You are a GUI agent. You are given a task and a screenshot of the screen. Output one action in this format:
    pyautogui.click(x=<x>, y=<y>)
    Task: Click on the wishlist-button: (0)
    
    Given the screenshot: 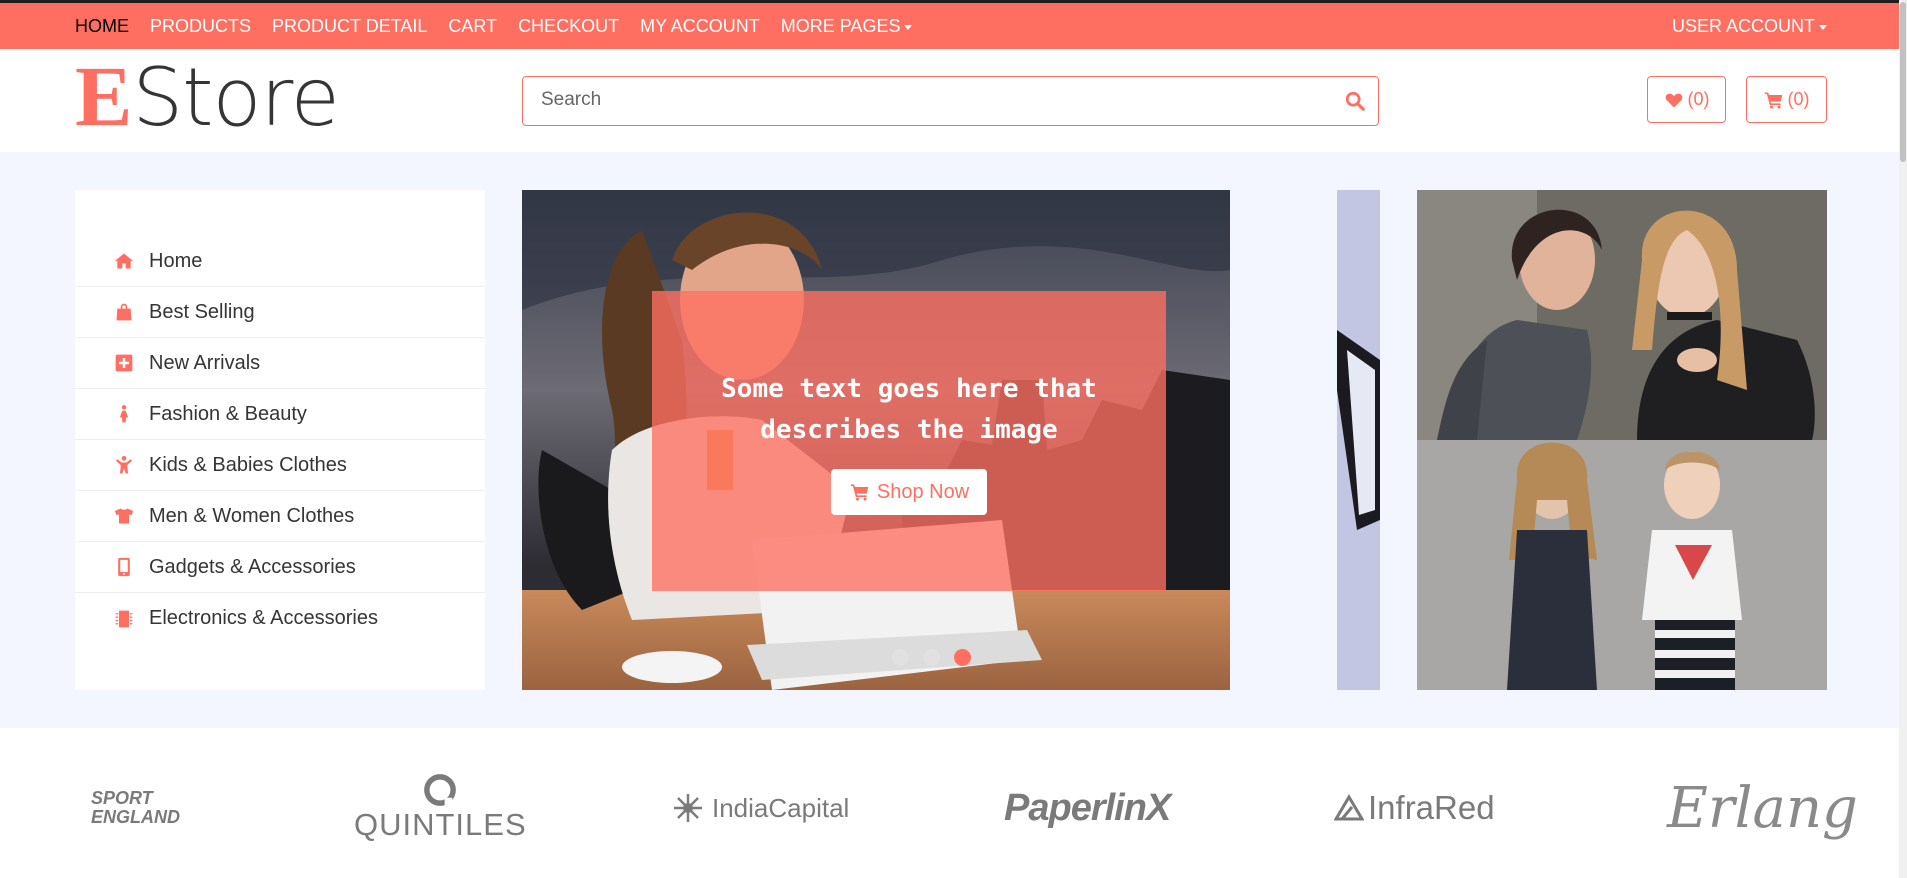 What is the action you would take?
    pyautogui.click(x=1686, y=99)
    